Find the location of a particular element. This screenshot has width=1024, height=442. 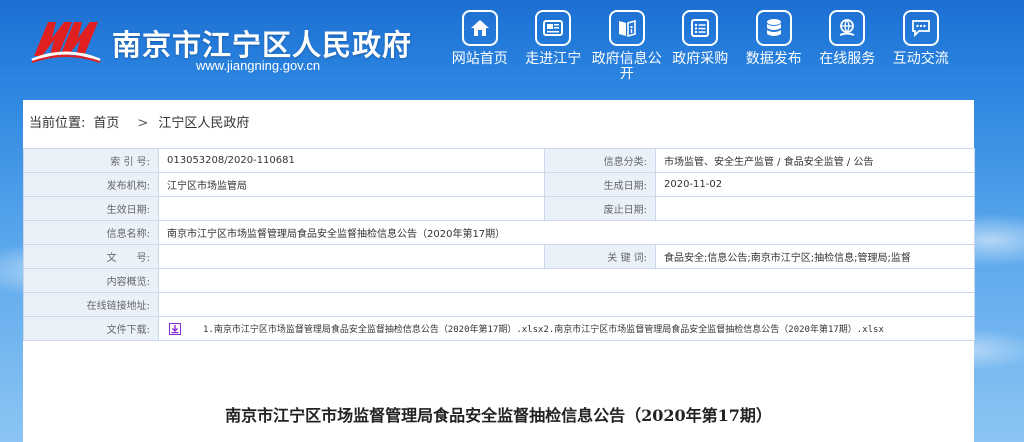

nav-interaction: 互动交流 is located at coordinates (921, 46).